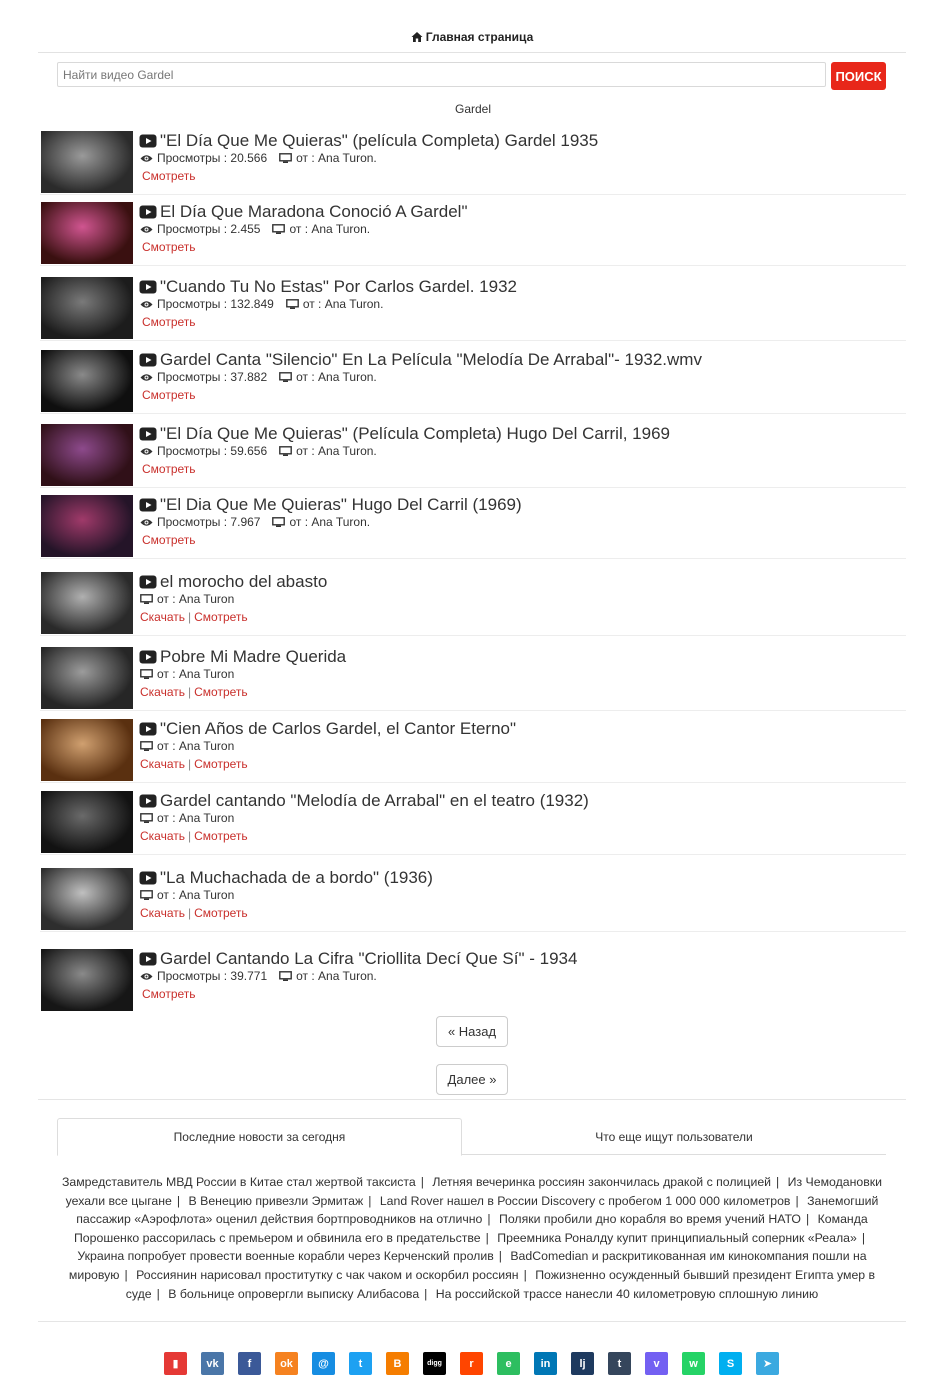  What do you see at coordinates (472, 1031) in the screenshot?
I see `prev-page-button: « Назад` at bounding box center [472, 1031].